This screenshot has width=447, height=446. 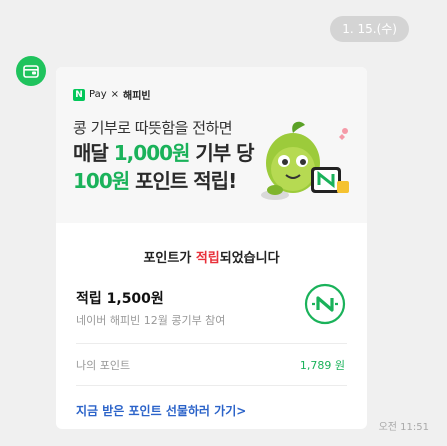 What do you see at coordinates (98, 94) in the screenshot?
I see `brand-pay: Pay` at bounding box center [98, 94].